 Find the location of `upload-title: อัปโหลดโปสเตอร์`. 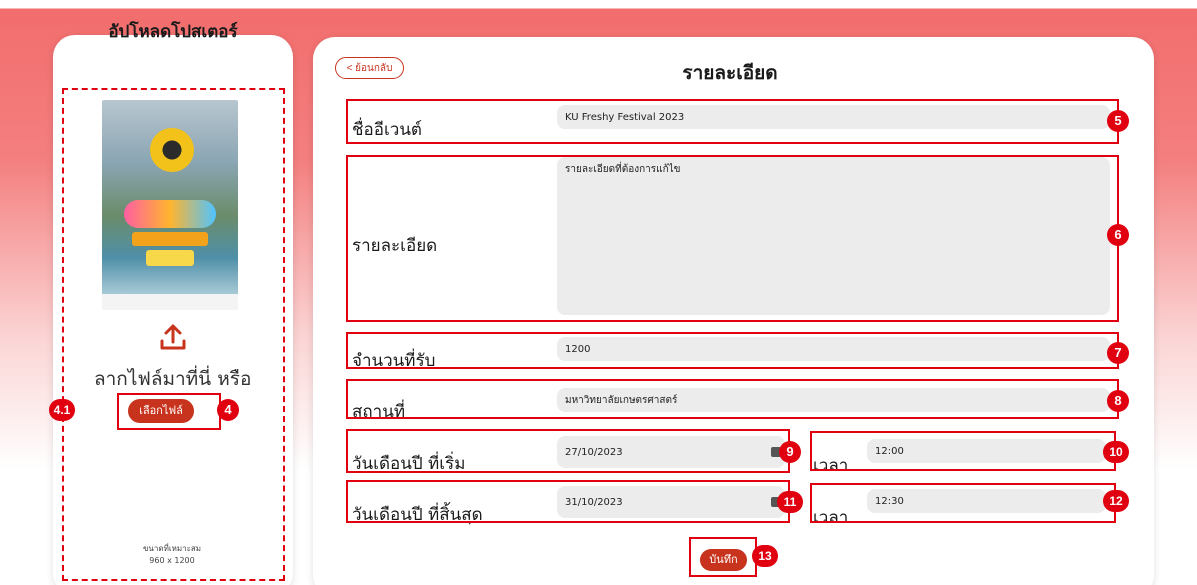

upload-title: อัปโหลดโปสเตอร์ is located at coordinates (173, 32).